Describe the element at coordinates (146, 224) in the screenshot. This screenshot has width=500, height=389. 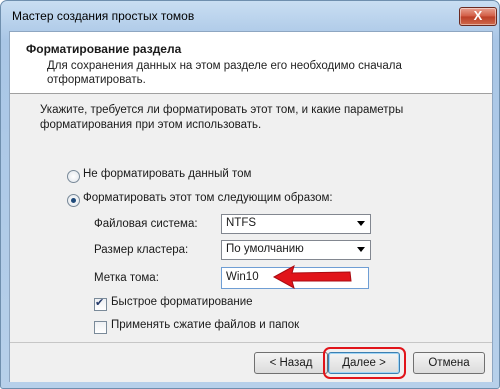
I see `filesystem-label: Файловая система:` at that location.